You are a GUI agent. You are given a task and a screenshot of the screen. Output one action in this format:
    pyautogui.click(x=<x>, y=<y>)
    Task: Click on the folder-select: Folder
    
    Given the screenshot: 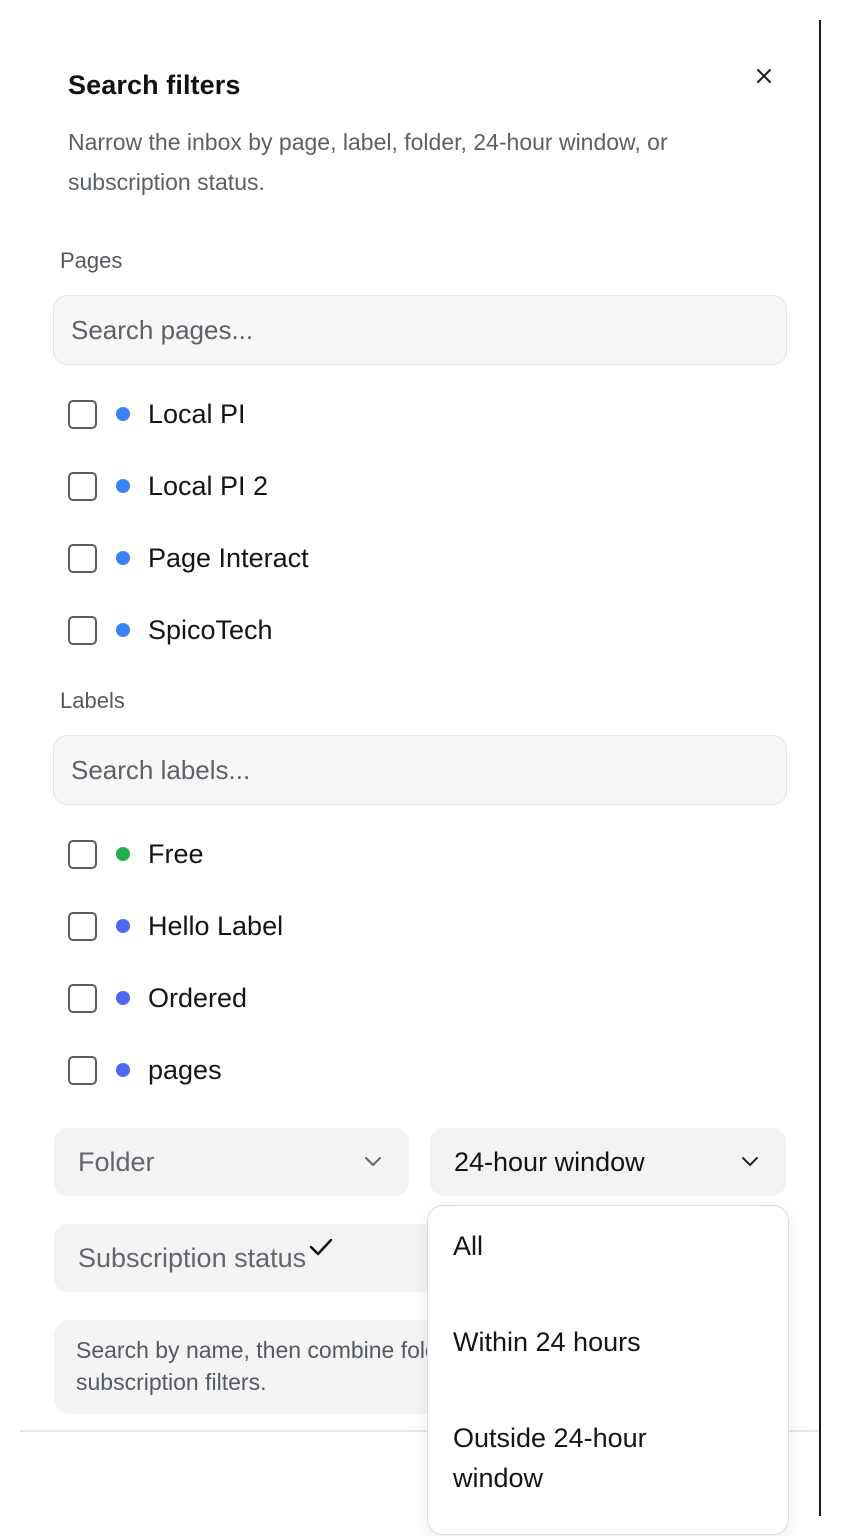 What is the action you would take?
    pyautogui.click(x=231, y=1162)
    